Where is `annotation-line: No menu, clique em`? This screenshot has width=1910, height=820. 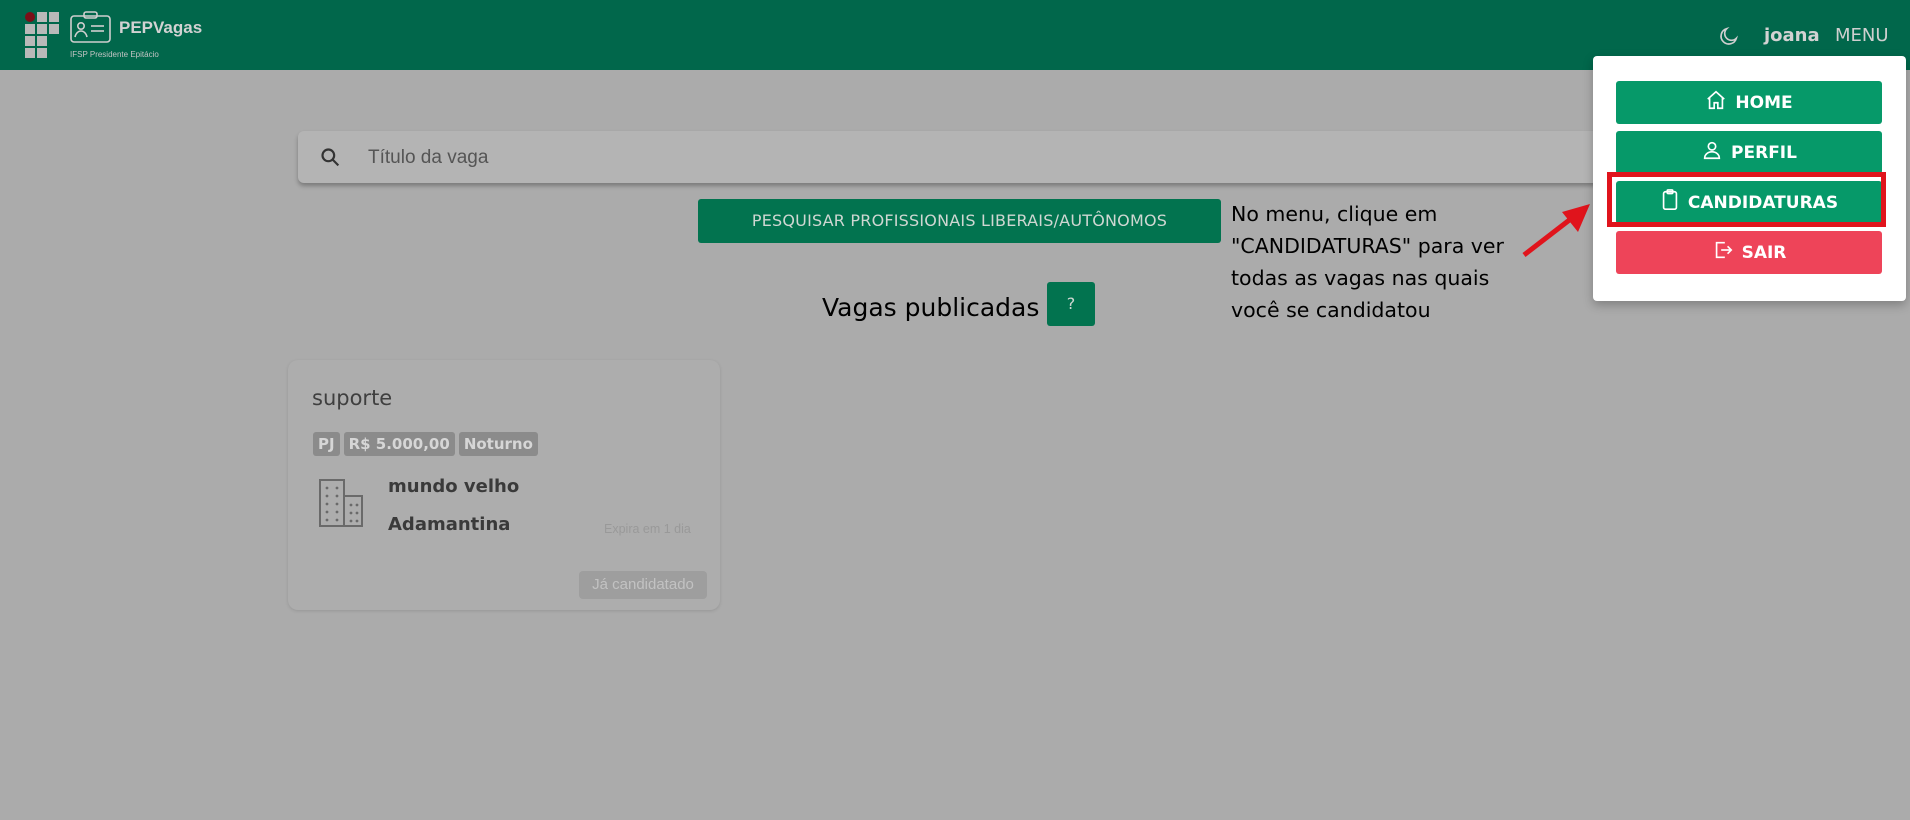 annotation-line: No menu, clique em is located at coordinates (1334, 214).